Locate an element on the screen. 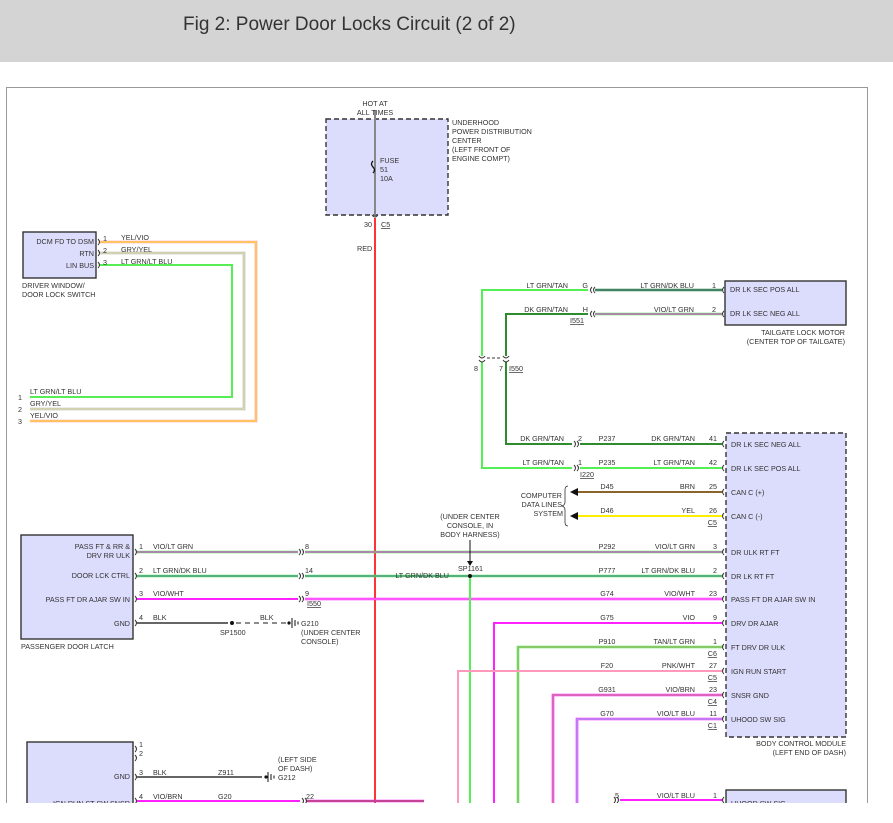 Image resolution: width=893 pixels, height=823 pixels. red-wire-label: RED is located at coordinates (364, 248).